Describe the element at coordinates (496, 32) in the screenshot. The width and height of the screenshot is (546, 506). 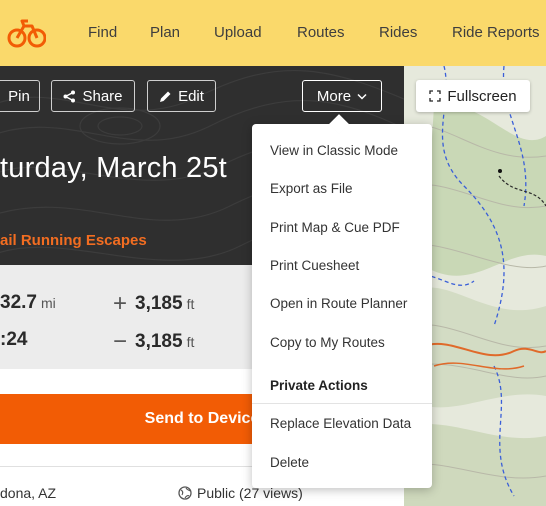
I see `nav-ride-reports: Ride Reports` at that location.